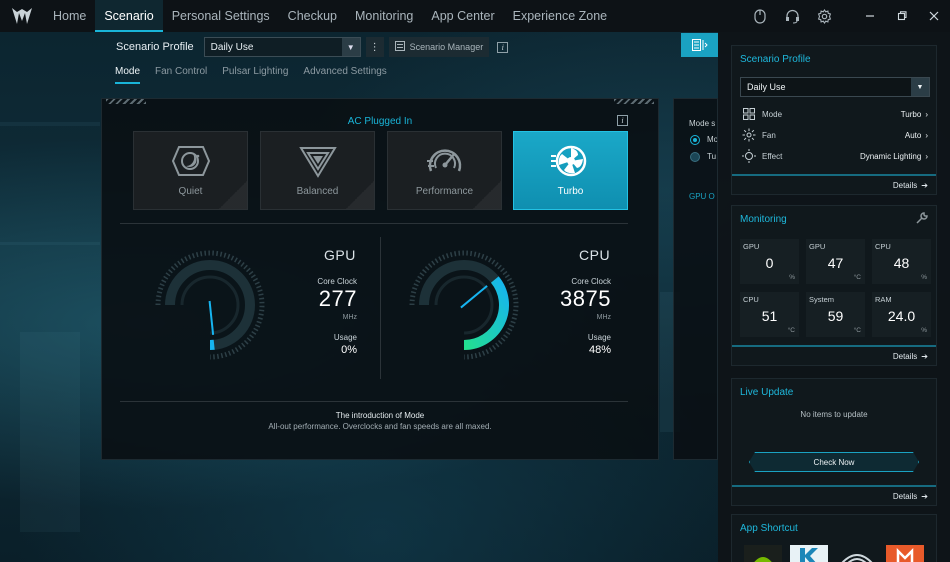 Image resolution: width=950 pixels, height=562 pixels. What do you see at coordinates (857, 553) in the screenshot?
I see `dts-shortcut-icon` at bounding box center [857, 553].